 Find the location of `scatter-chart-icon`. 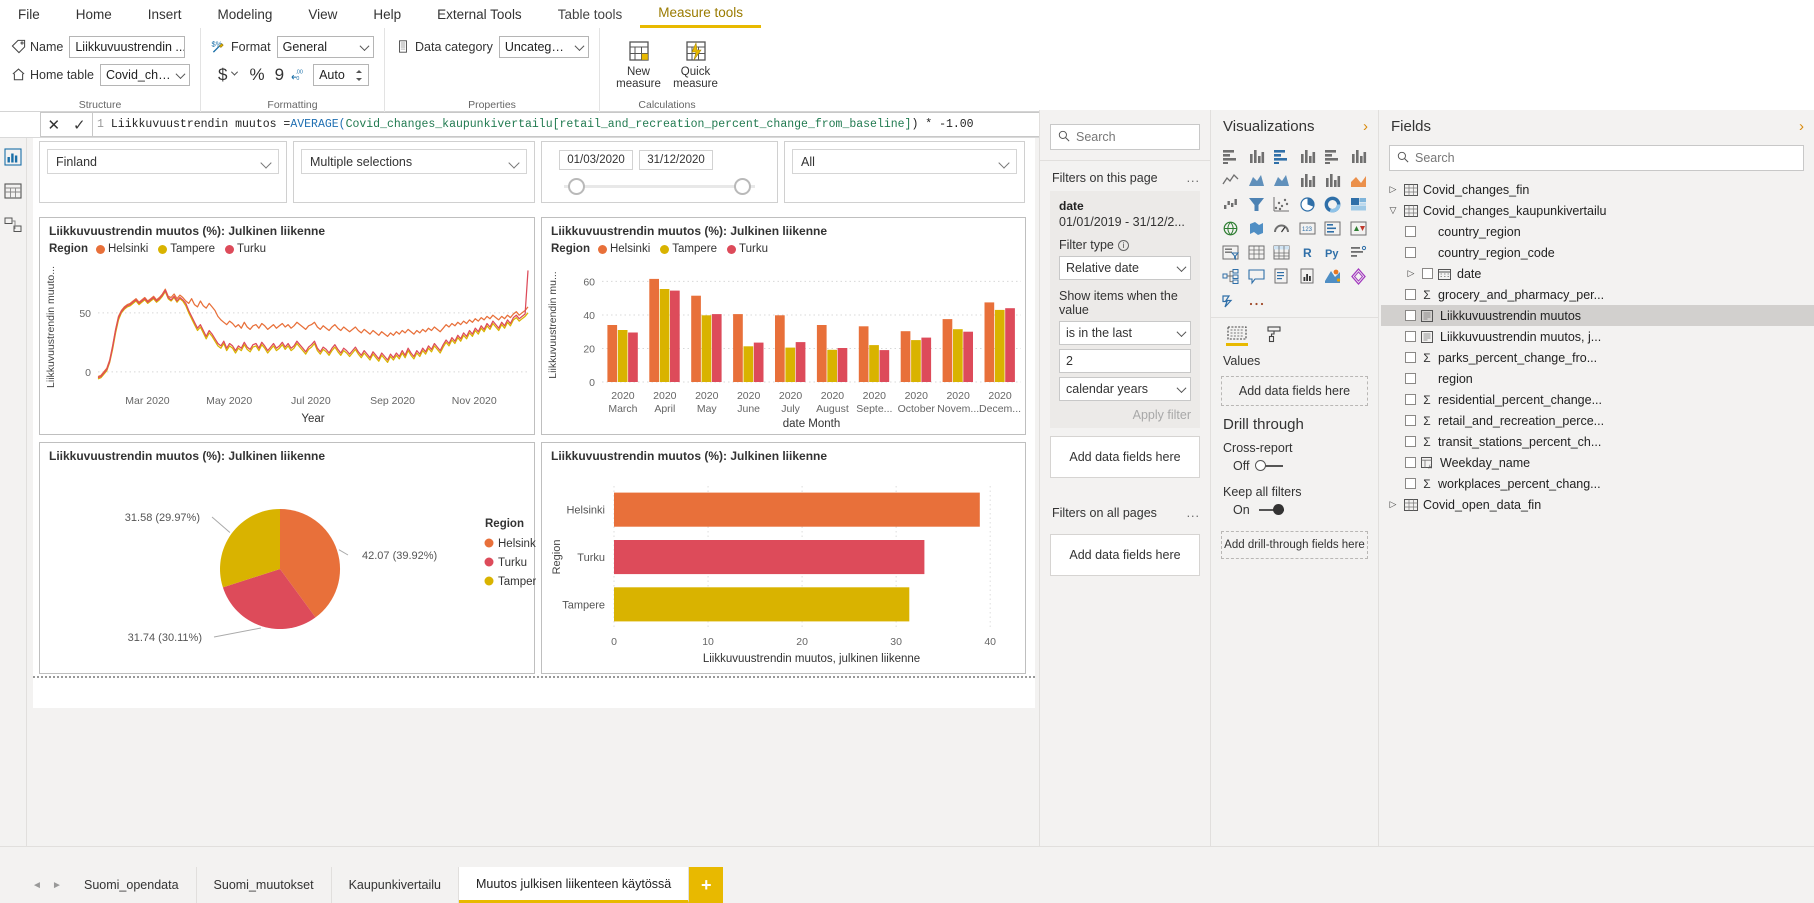

scatter-chart-icon is located at coordinates (1282, 204).